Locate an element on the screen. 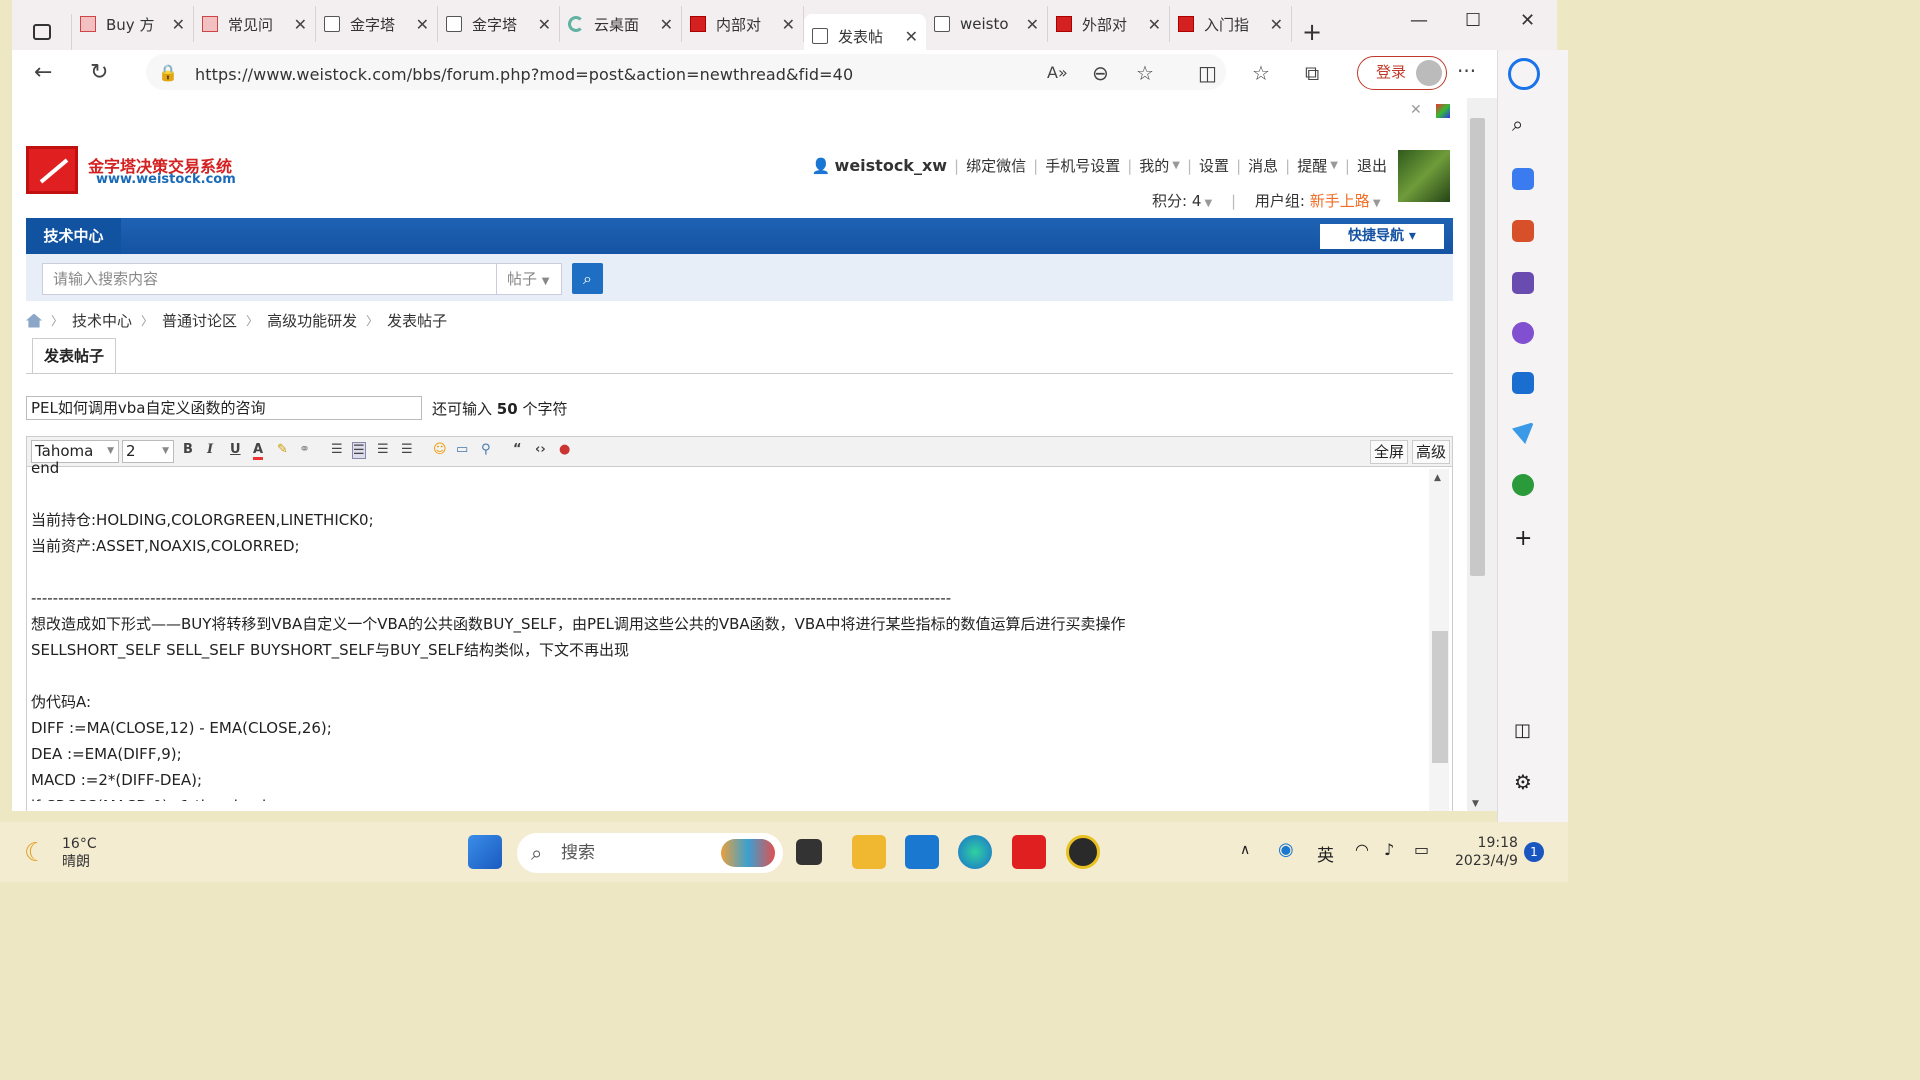  search-scope-select: 帖子 ▼ is located at coordinates (529, 279).